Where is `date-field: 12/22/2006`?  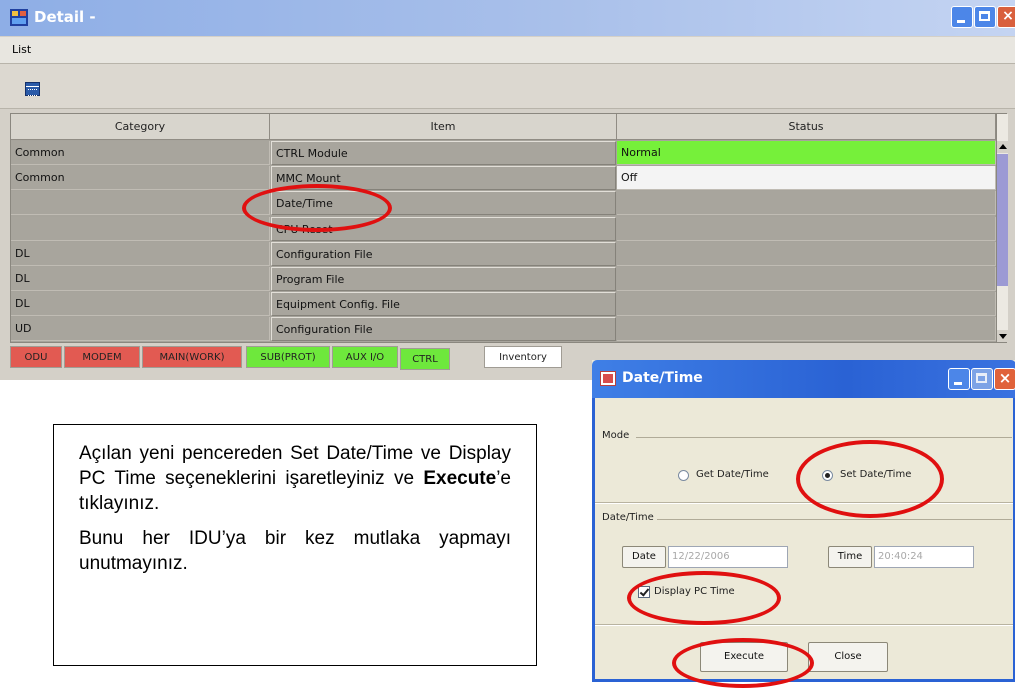 date-field: 12/22/2006 is located at coordinates (728, 557).